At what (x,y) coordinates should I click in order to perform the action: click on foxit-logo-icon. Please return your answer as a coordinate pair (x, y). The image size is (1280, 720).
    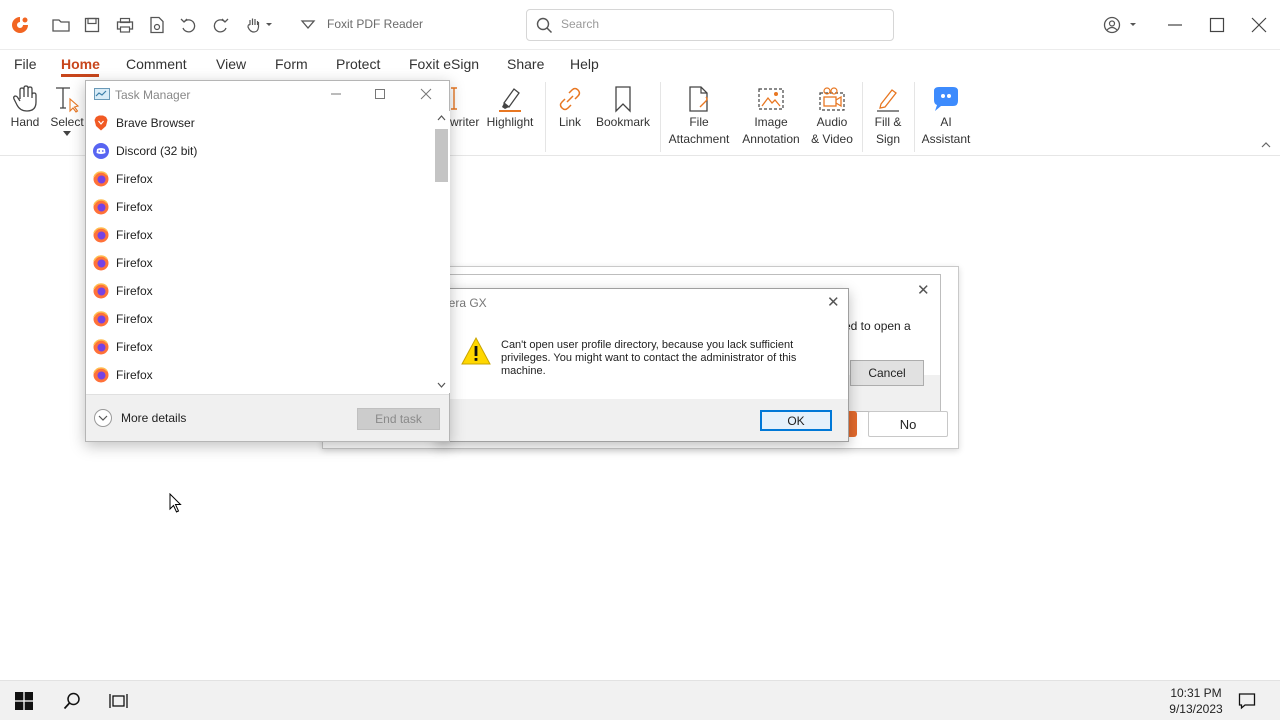
    Looking at the image, I should click on (20, 25).